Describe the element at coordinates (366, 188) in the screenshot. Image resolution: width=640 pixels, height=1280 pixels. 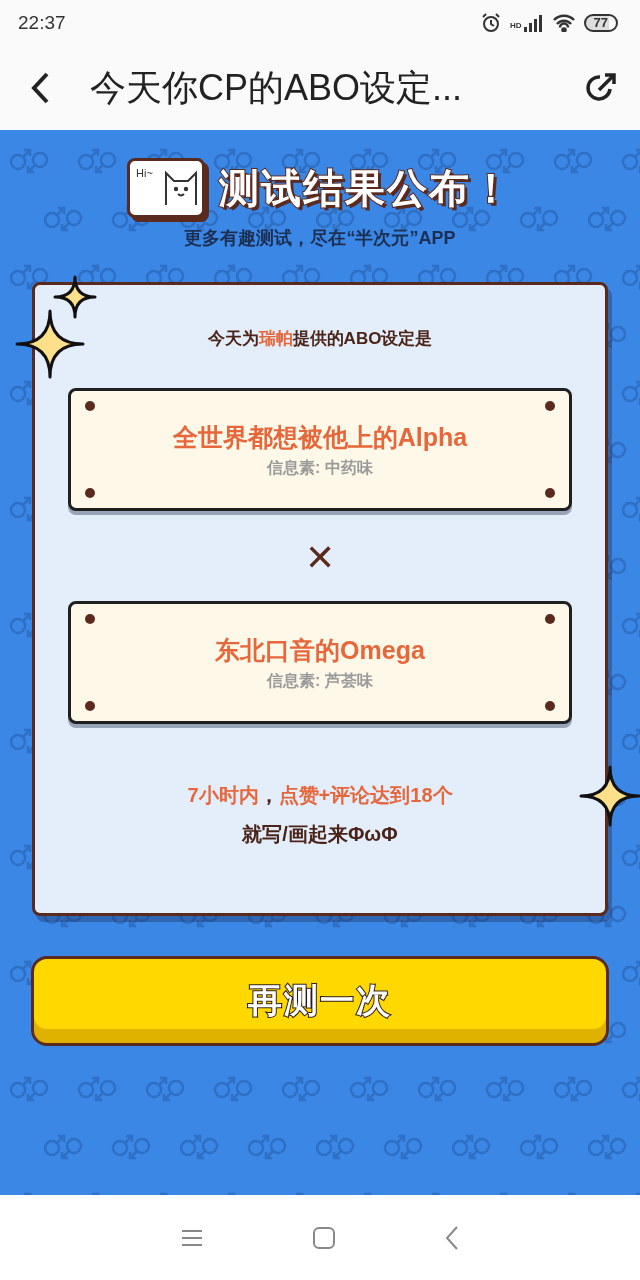
I see `result-banner-title: 测试结果公布！` at that location.